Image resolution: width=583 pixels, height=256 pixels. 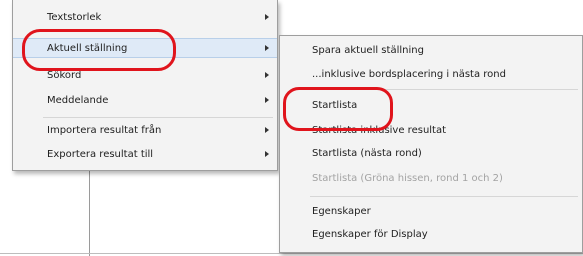 I want to click on menu-item-startlista-nasta-rond: Startlista (nästa rond), so click(x=431, y=154).